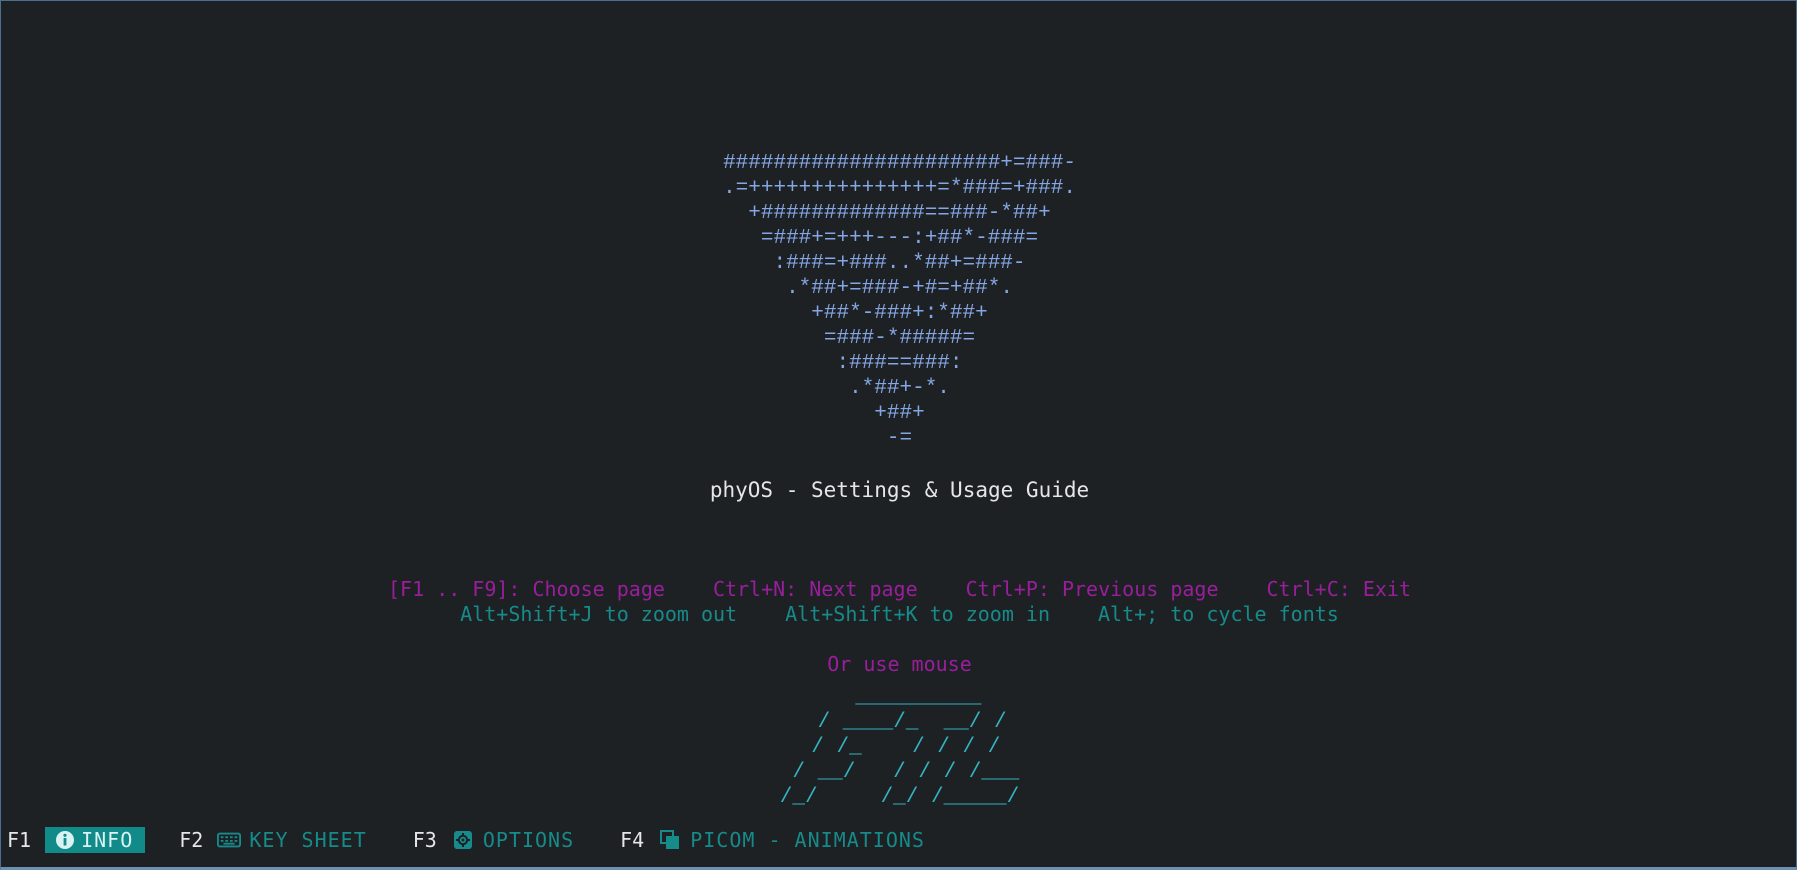  I want to click on next-page-hint: Ctrl+N: Next page, so click(815, 589).